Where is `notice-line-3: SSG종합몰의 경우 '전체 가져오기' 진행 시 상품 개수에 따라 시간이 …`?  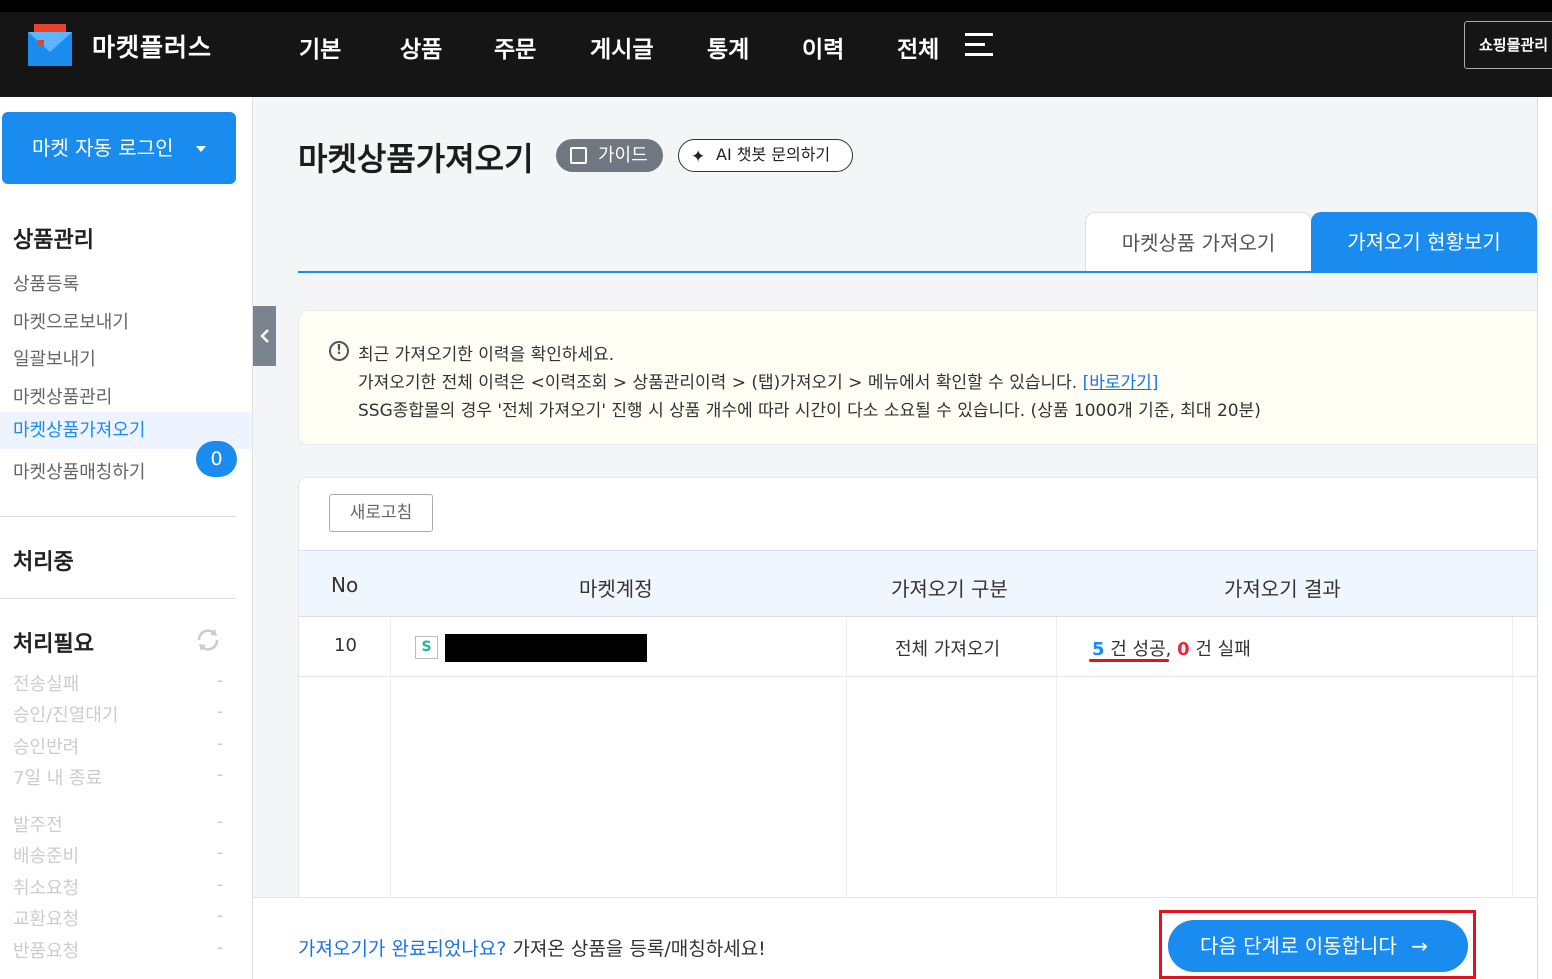
notice-line-3: SSG종합몰의 경우 '전체 가져오기' 진행 시 상품 개수에 따라 시간이 … is located at coordinates (809, 411).